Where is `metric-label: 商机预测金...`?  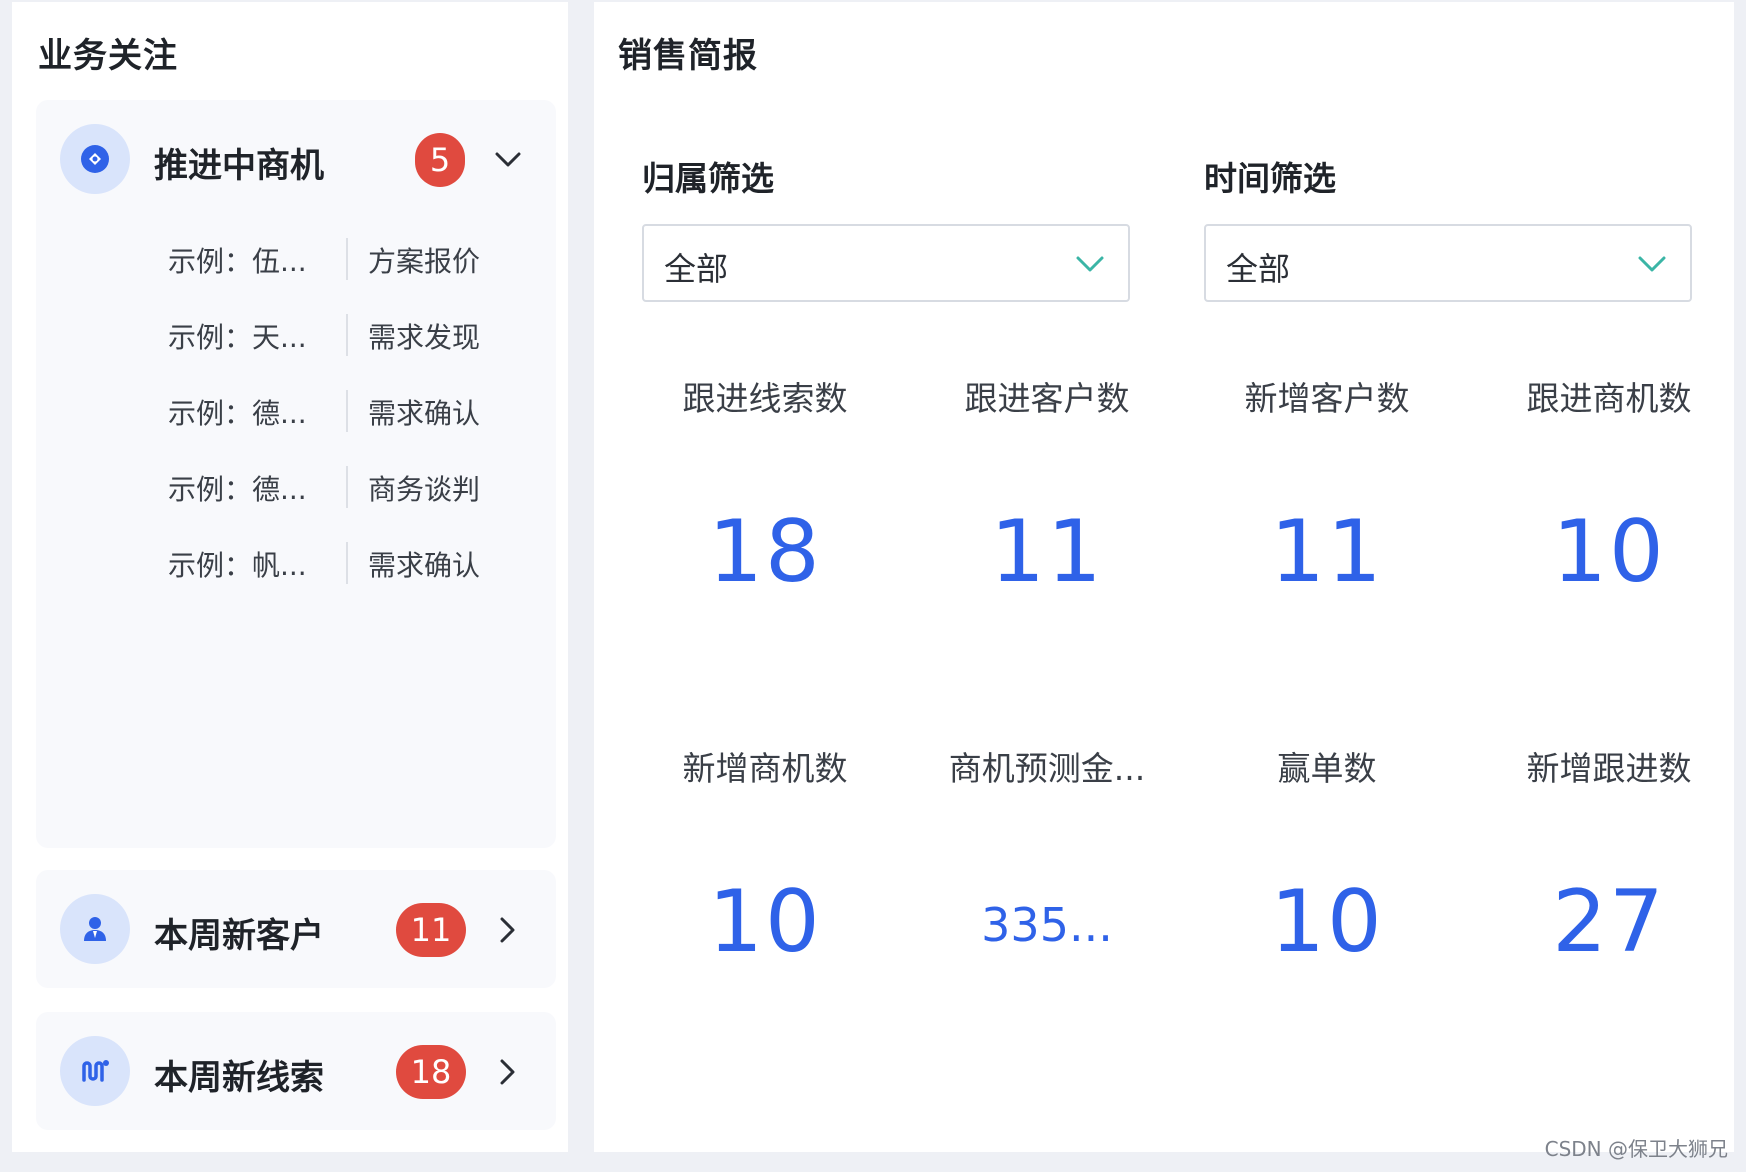
metric-label: 商机预测金... is located at coordinates (1047, 768).